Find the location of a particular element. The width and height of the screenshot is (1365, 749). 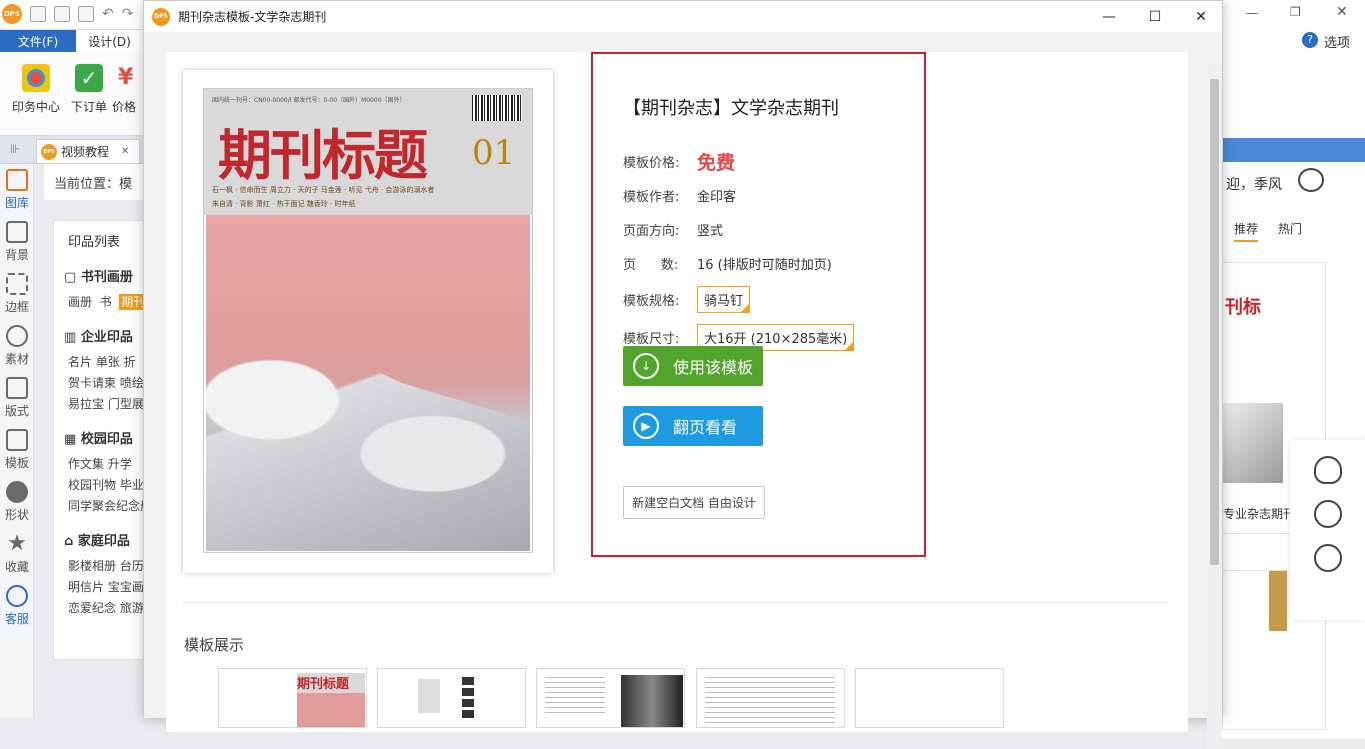

use-template-button: ↓ 使用该模板 is located at coordinates (693, 366).